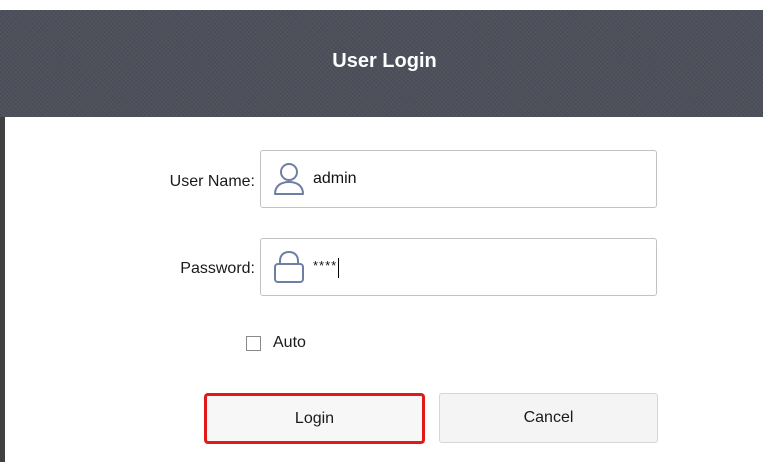 The image size is (763, 462). Describe the element at coordinates (325, 265) in the screenshot. I see `password-value: ****` at that location.